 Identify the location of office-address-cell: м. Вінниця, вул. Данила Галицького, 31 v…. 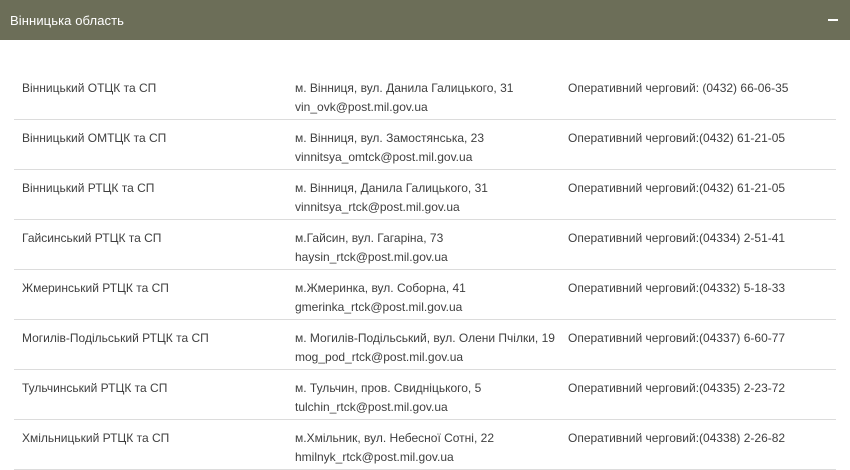
(430, 98).